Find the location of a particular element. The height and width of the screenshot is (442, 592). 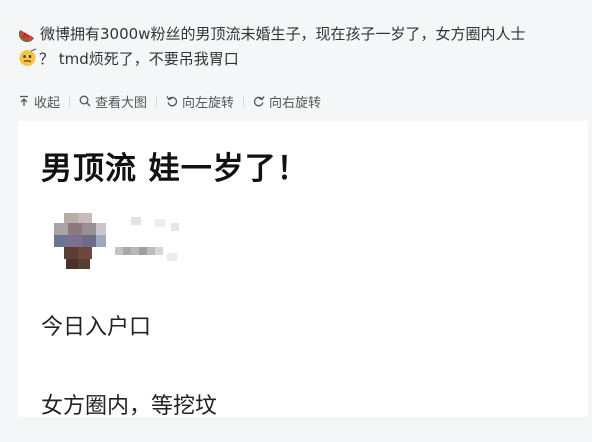

rotate-right-label: 向右旋转 is located at coordinates (295, 103).